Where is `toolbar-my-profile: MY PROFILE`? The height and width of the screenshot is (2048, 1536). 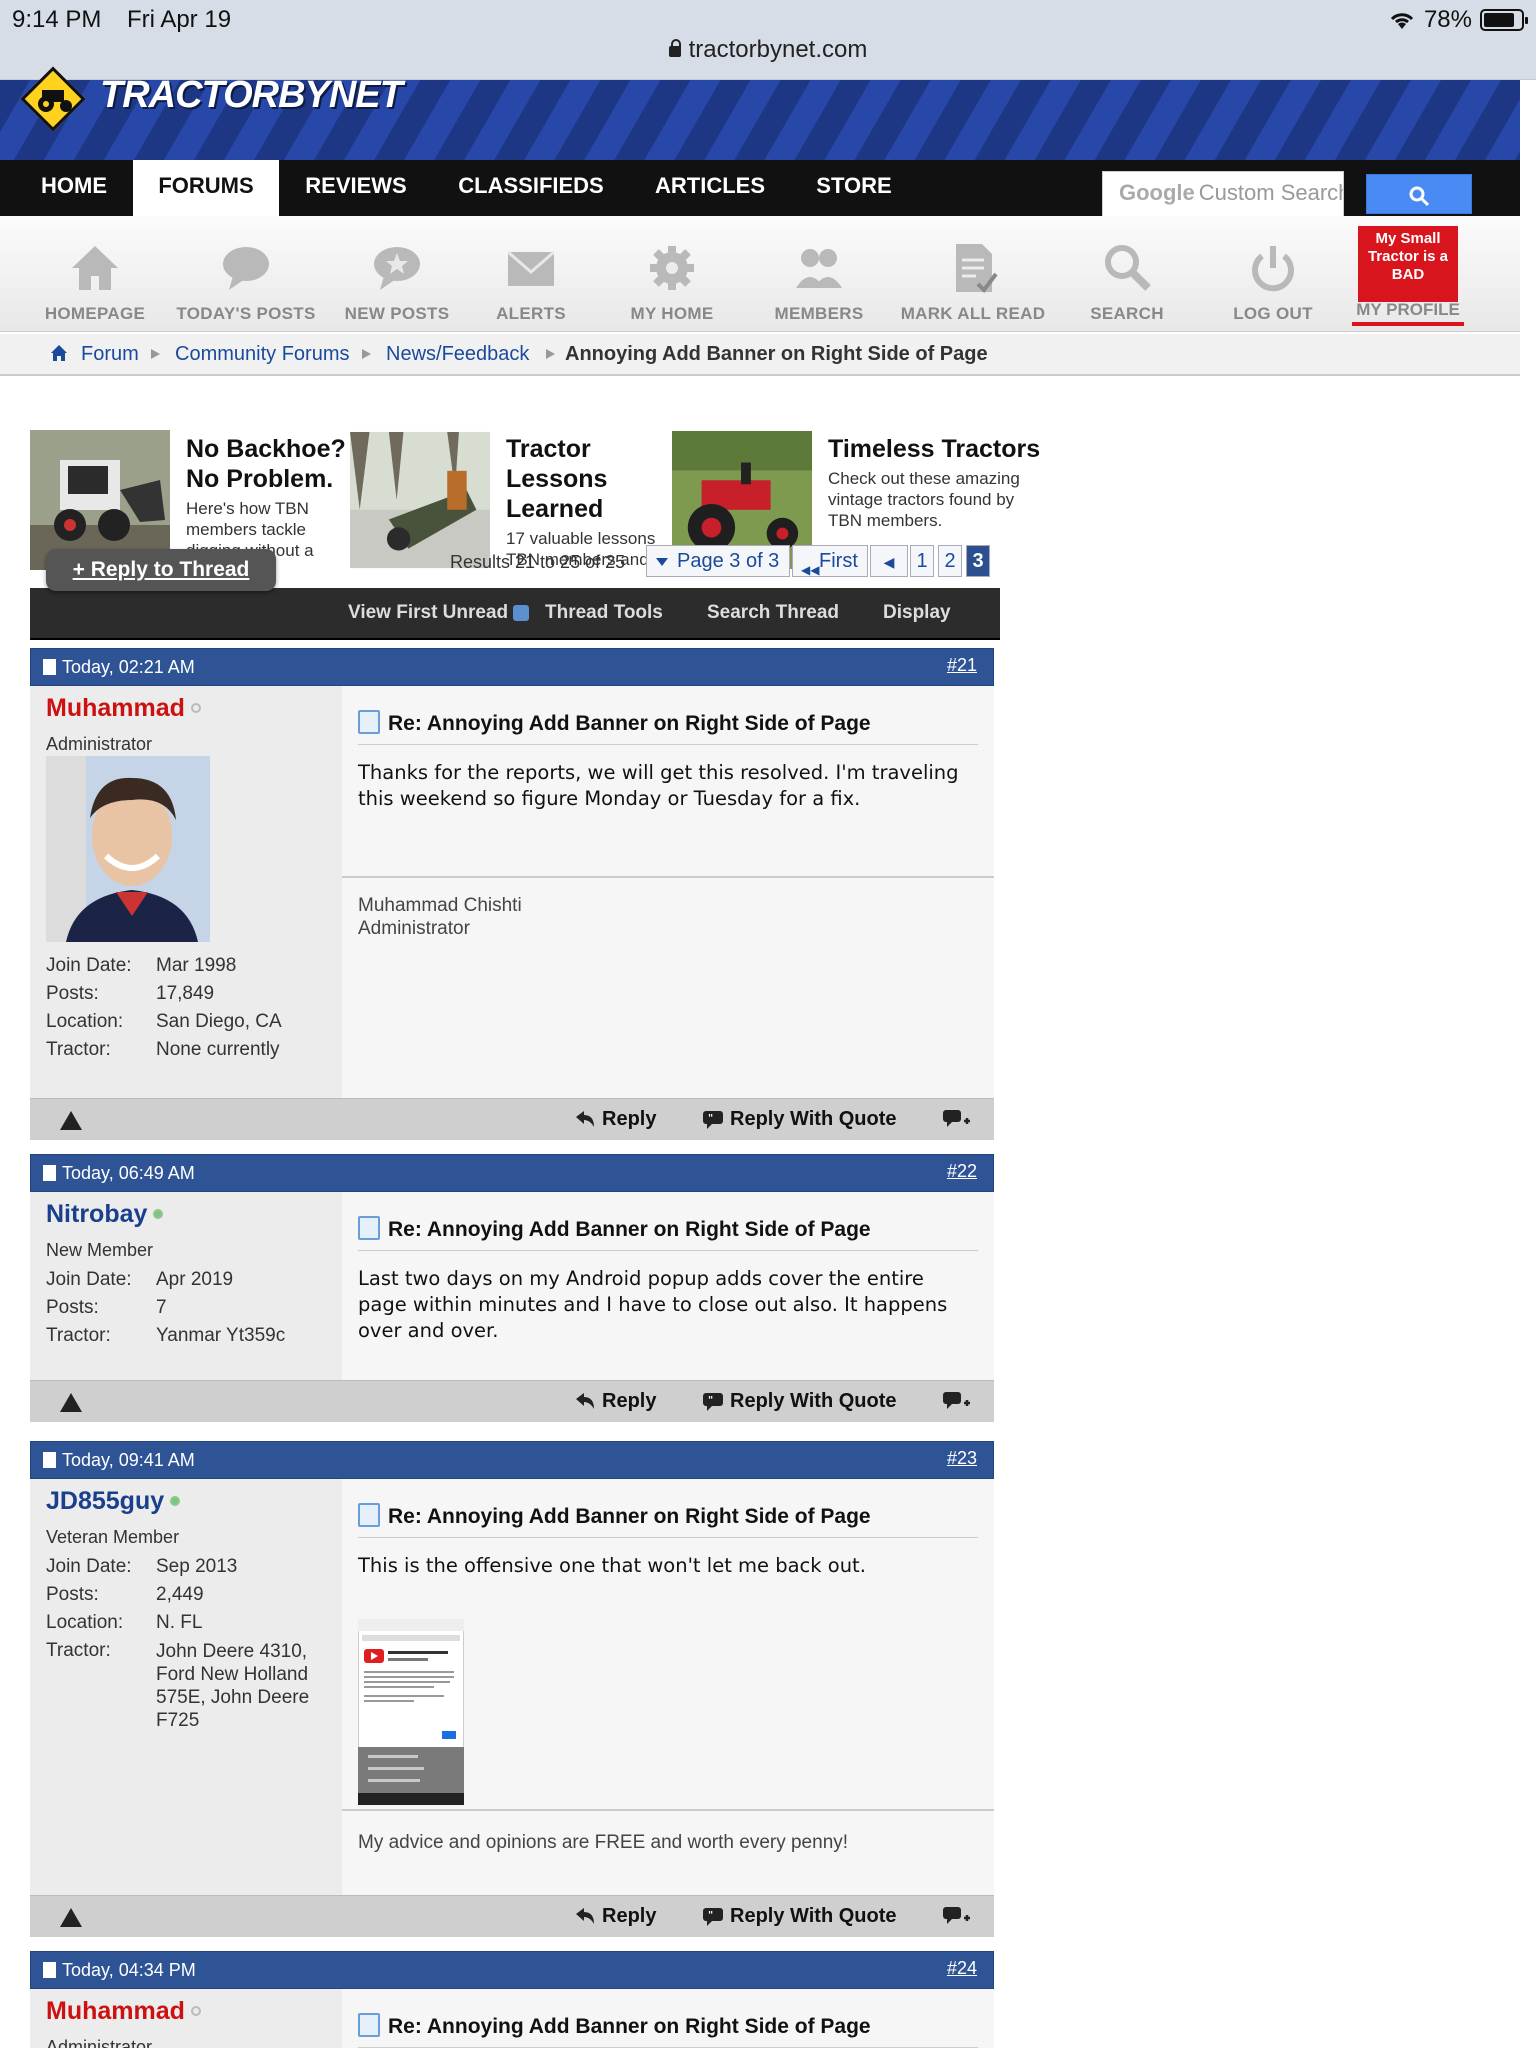
toolbar-my-profile: MY PROFILE is located at coordinates (1408, 313).